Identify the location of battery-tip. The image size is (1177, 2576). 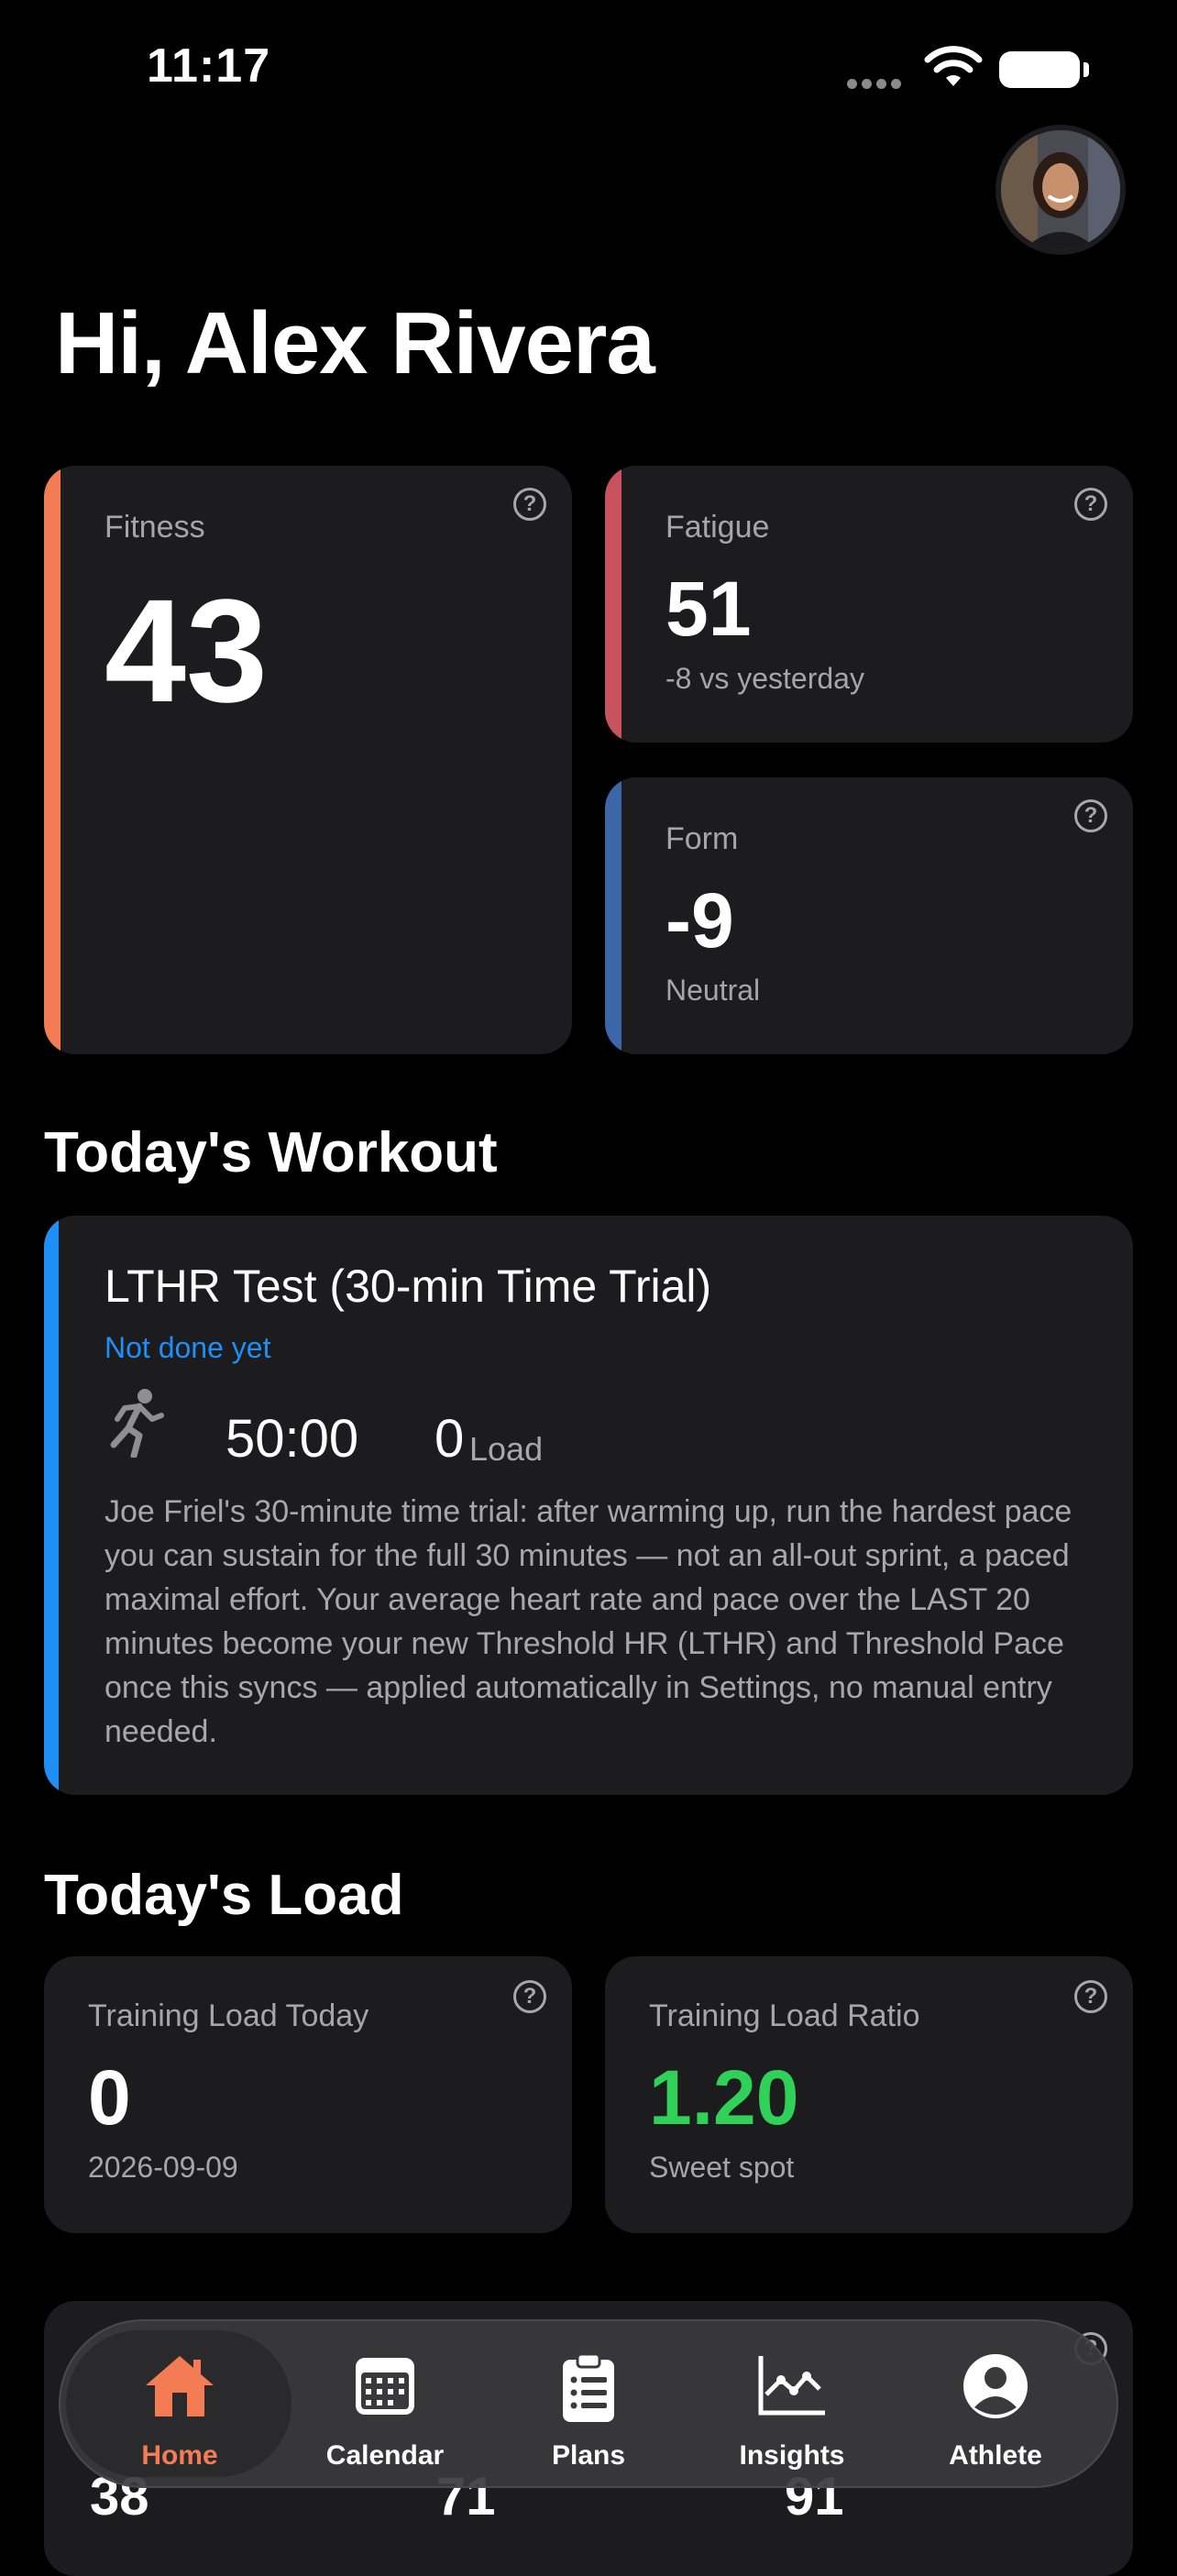
(1086, 69).